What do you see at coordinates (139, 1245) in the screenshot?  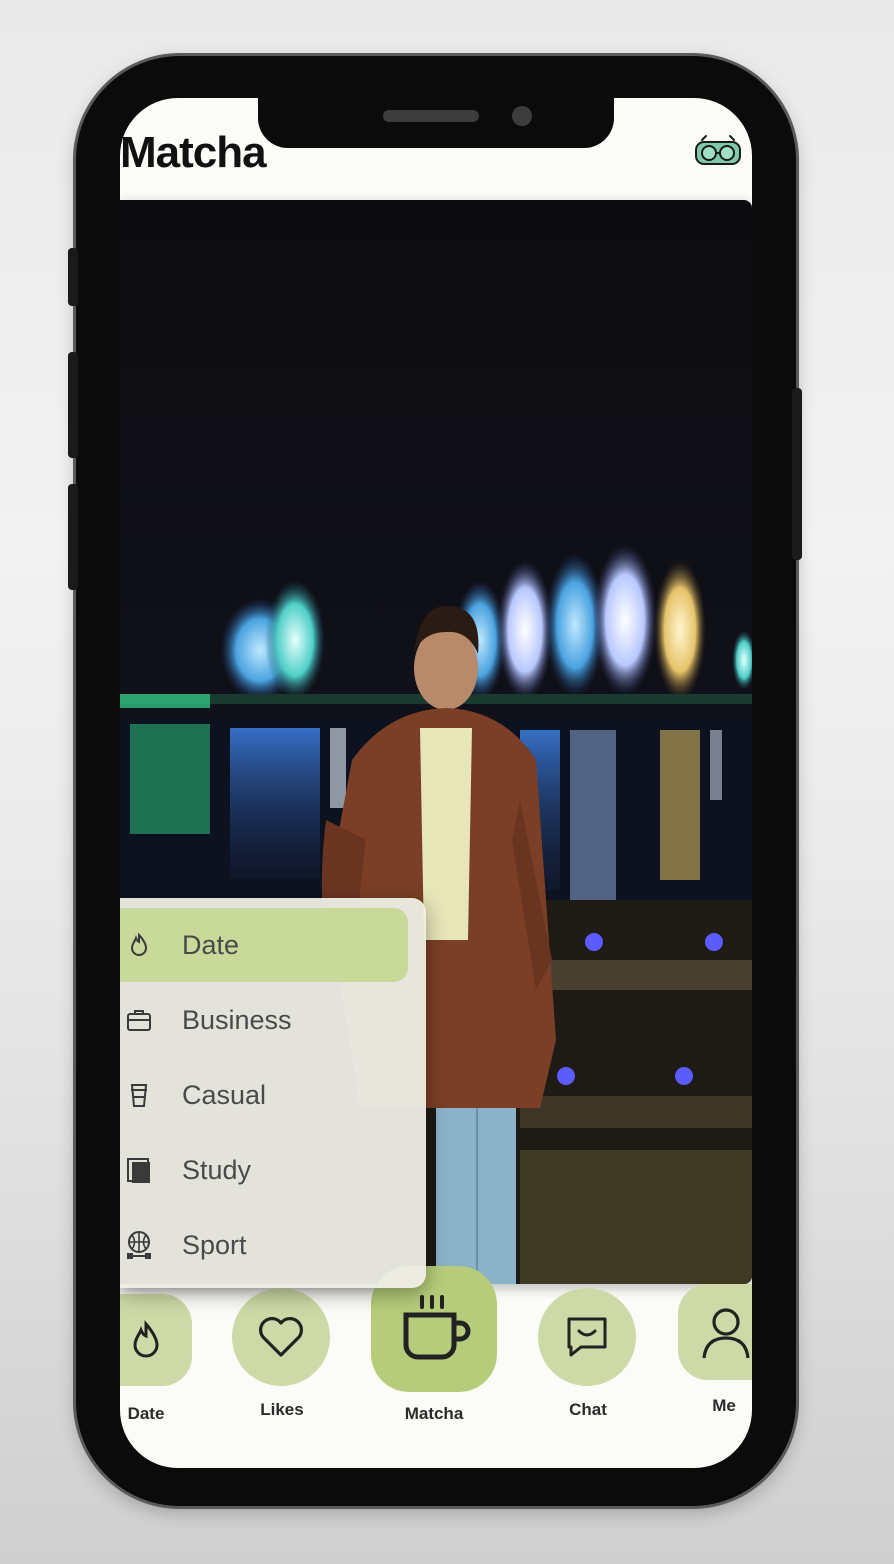 I see `basketball-icon` at bounding box center [139, 1245].